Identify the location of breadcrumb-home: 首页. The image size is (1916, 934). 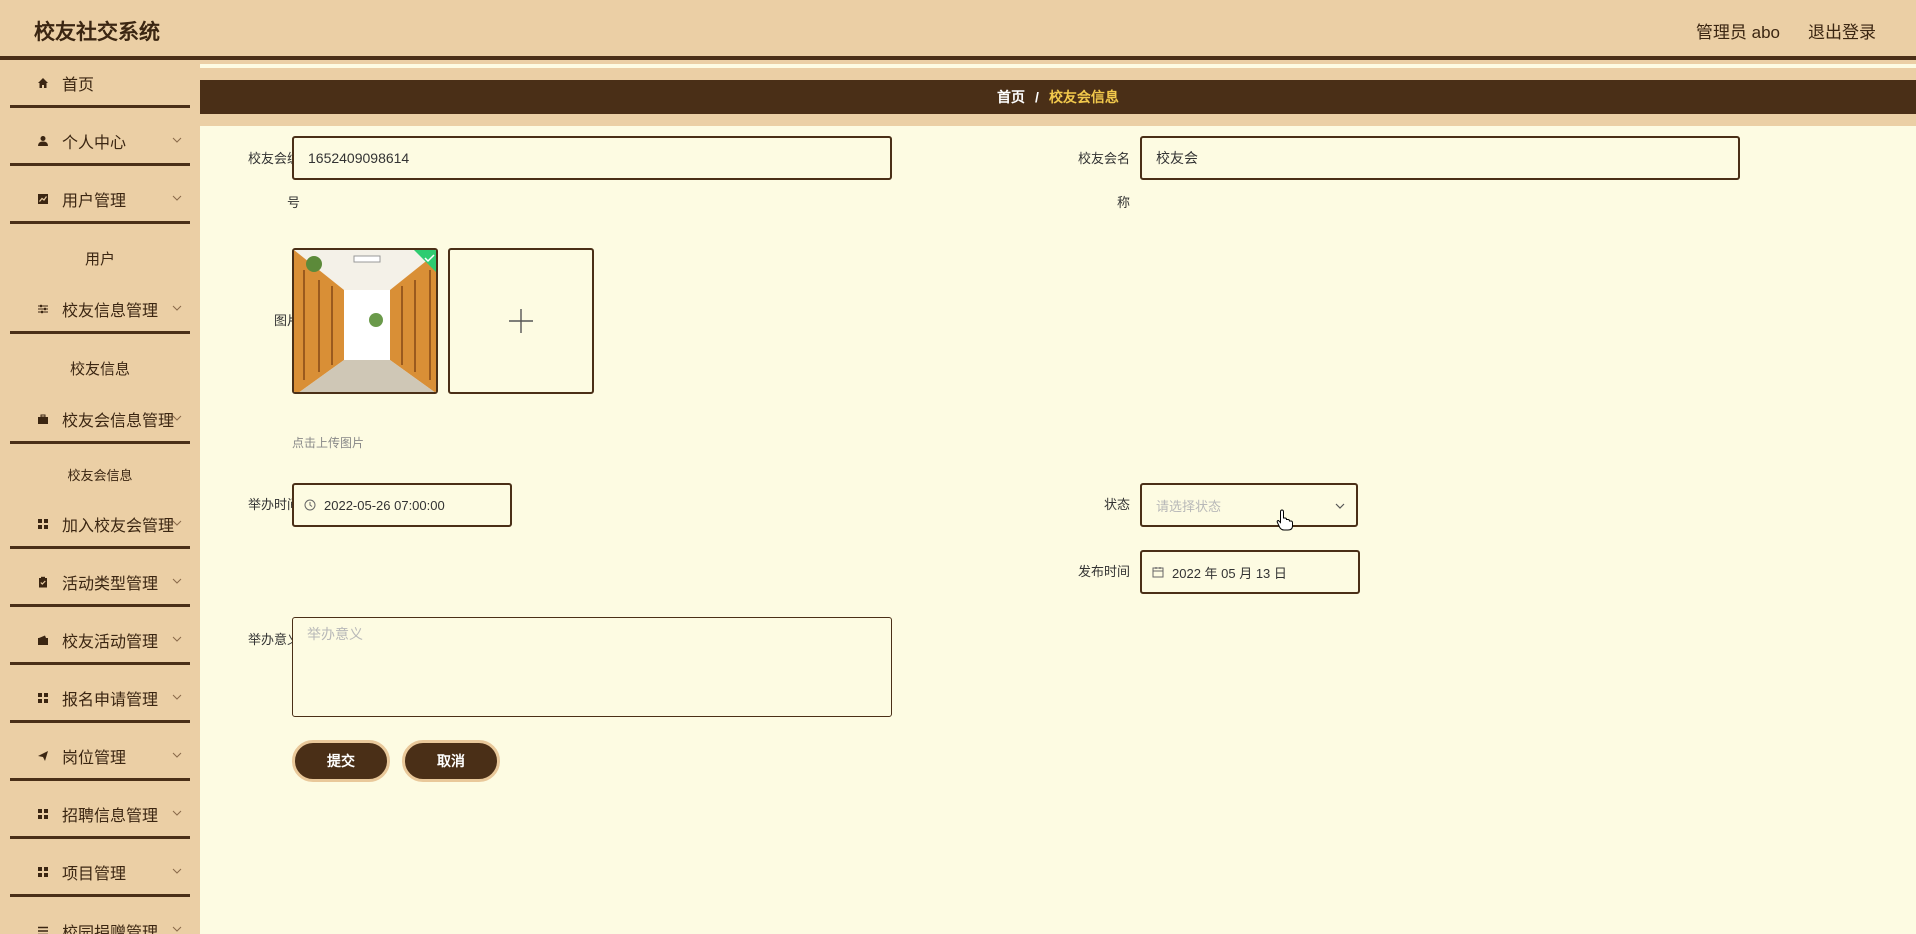
(1011, 97).